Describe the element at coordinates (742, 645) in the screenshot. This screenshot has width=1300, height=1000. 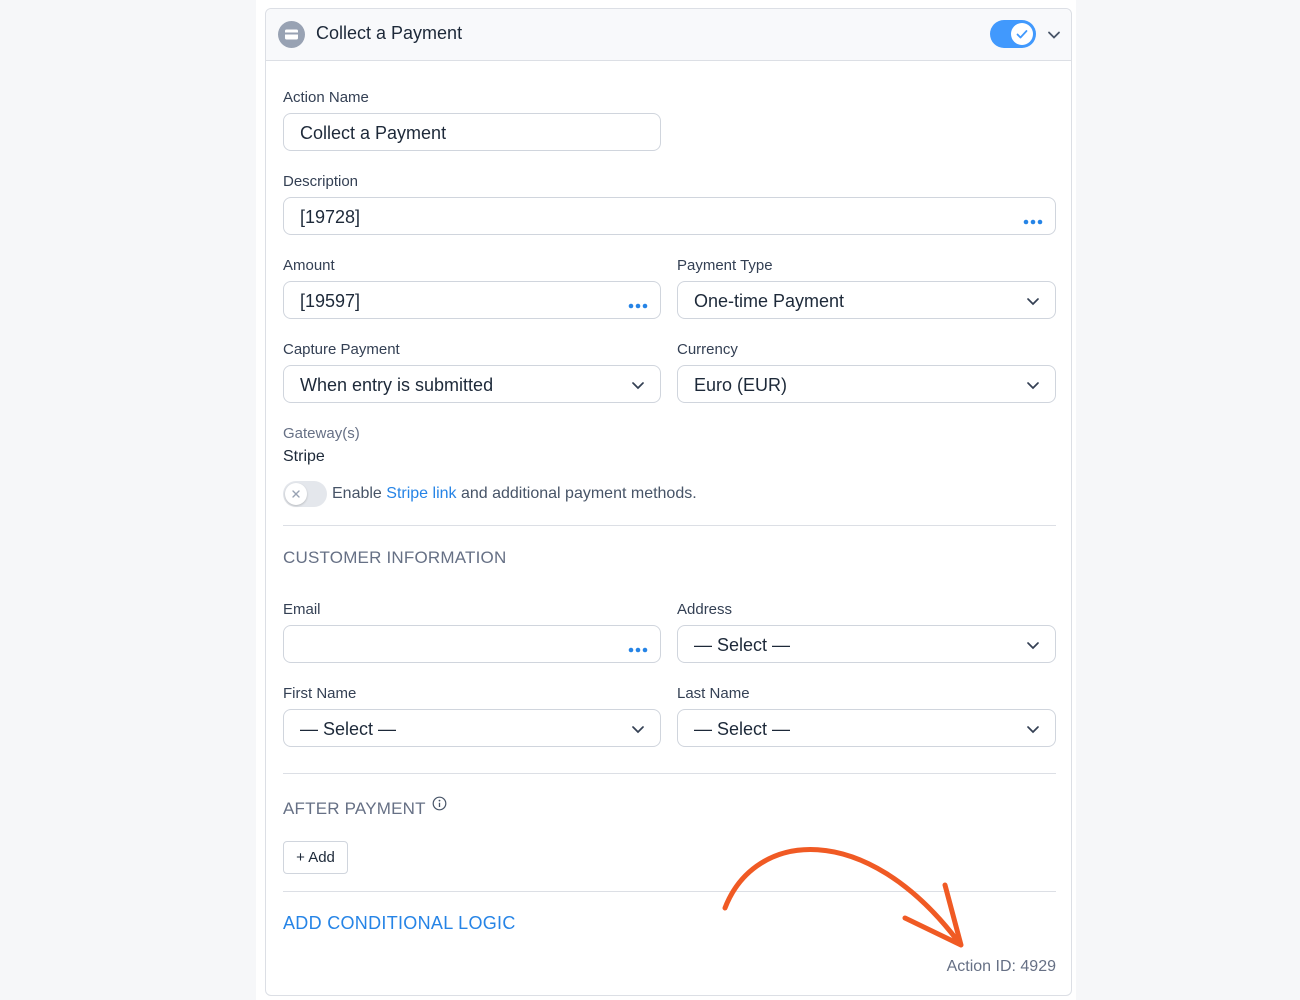
I see `address-value: — Select —` at that location.